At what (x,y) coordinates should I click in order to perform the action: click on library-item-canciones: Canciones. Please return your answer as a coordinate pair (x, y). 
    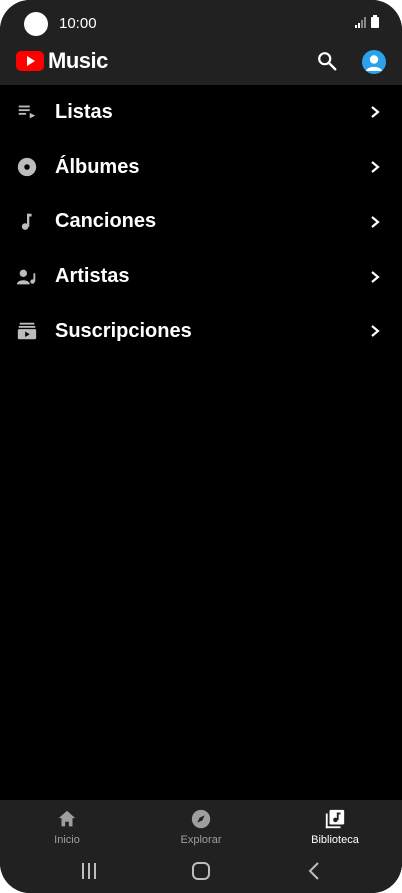
    Looking at the image, I should click on (201, 222).